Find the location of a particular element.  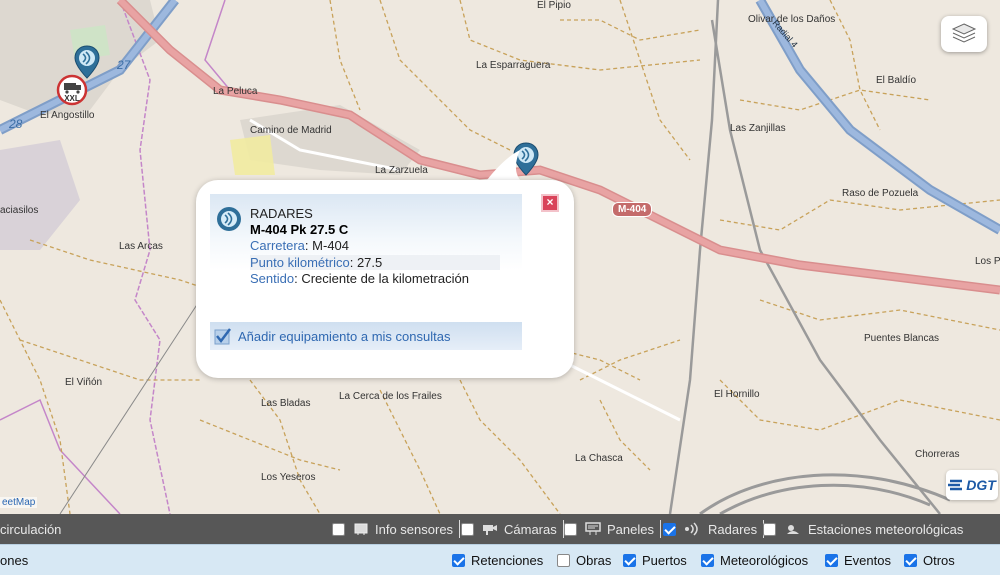

field-value: Creciente de la kilometración is located at coordinates (385, 278).